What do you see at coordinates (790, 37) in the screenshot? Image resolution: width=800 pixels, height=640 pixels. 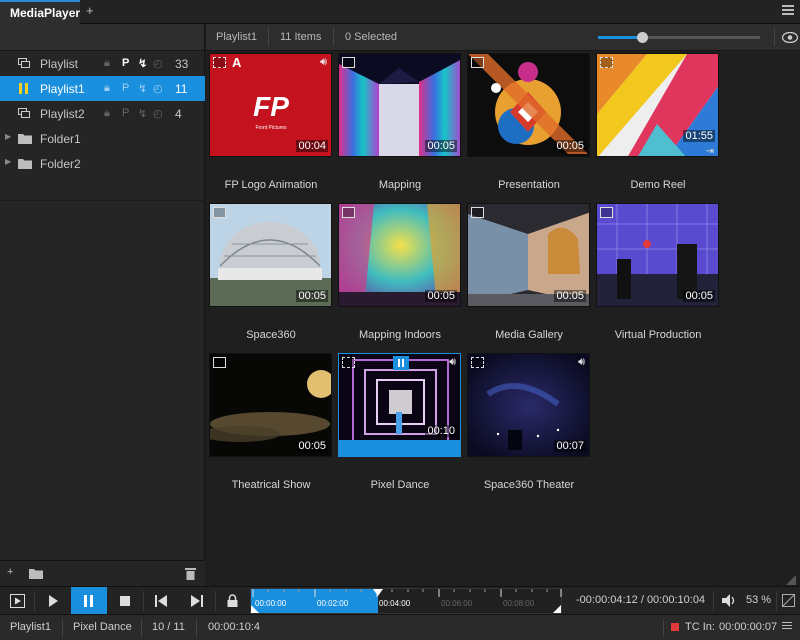 I see `eye-icon` at bounding box center [790, 37].